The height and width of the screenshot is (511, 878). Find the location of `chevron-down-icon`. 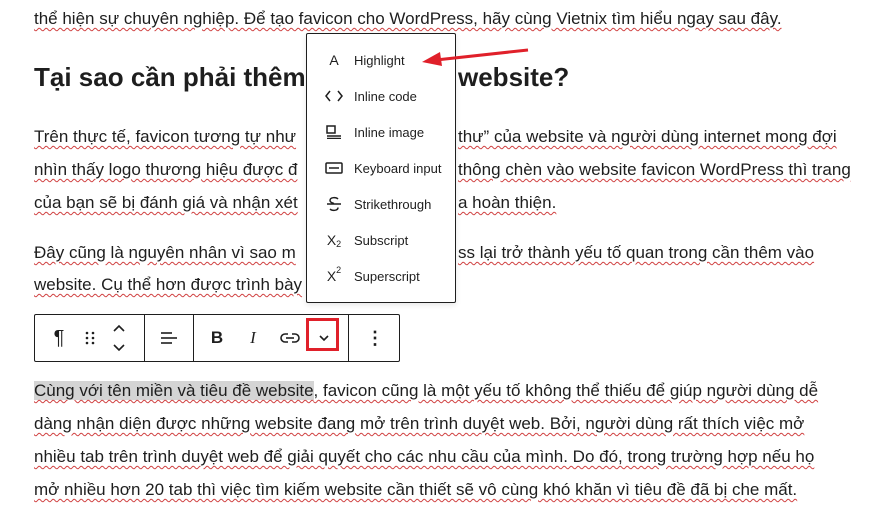

chevron-down-icon is located at coordinates (119, 348).